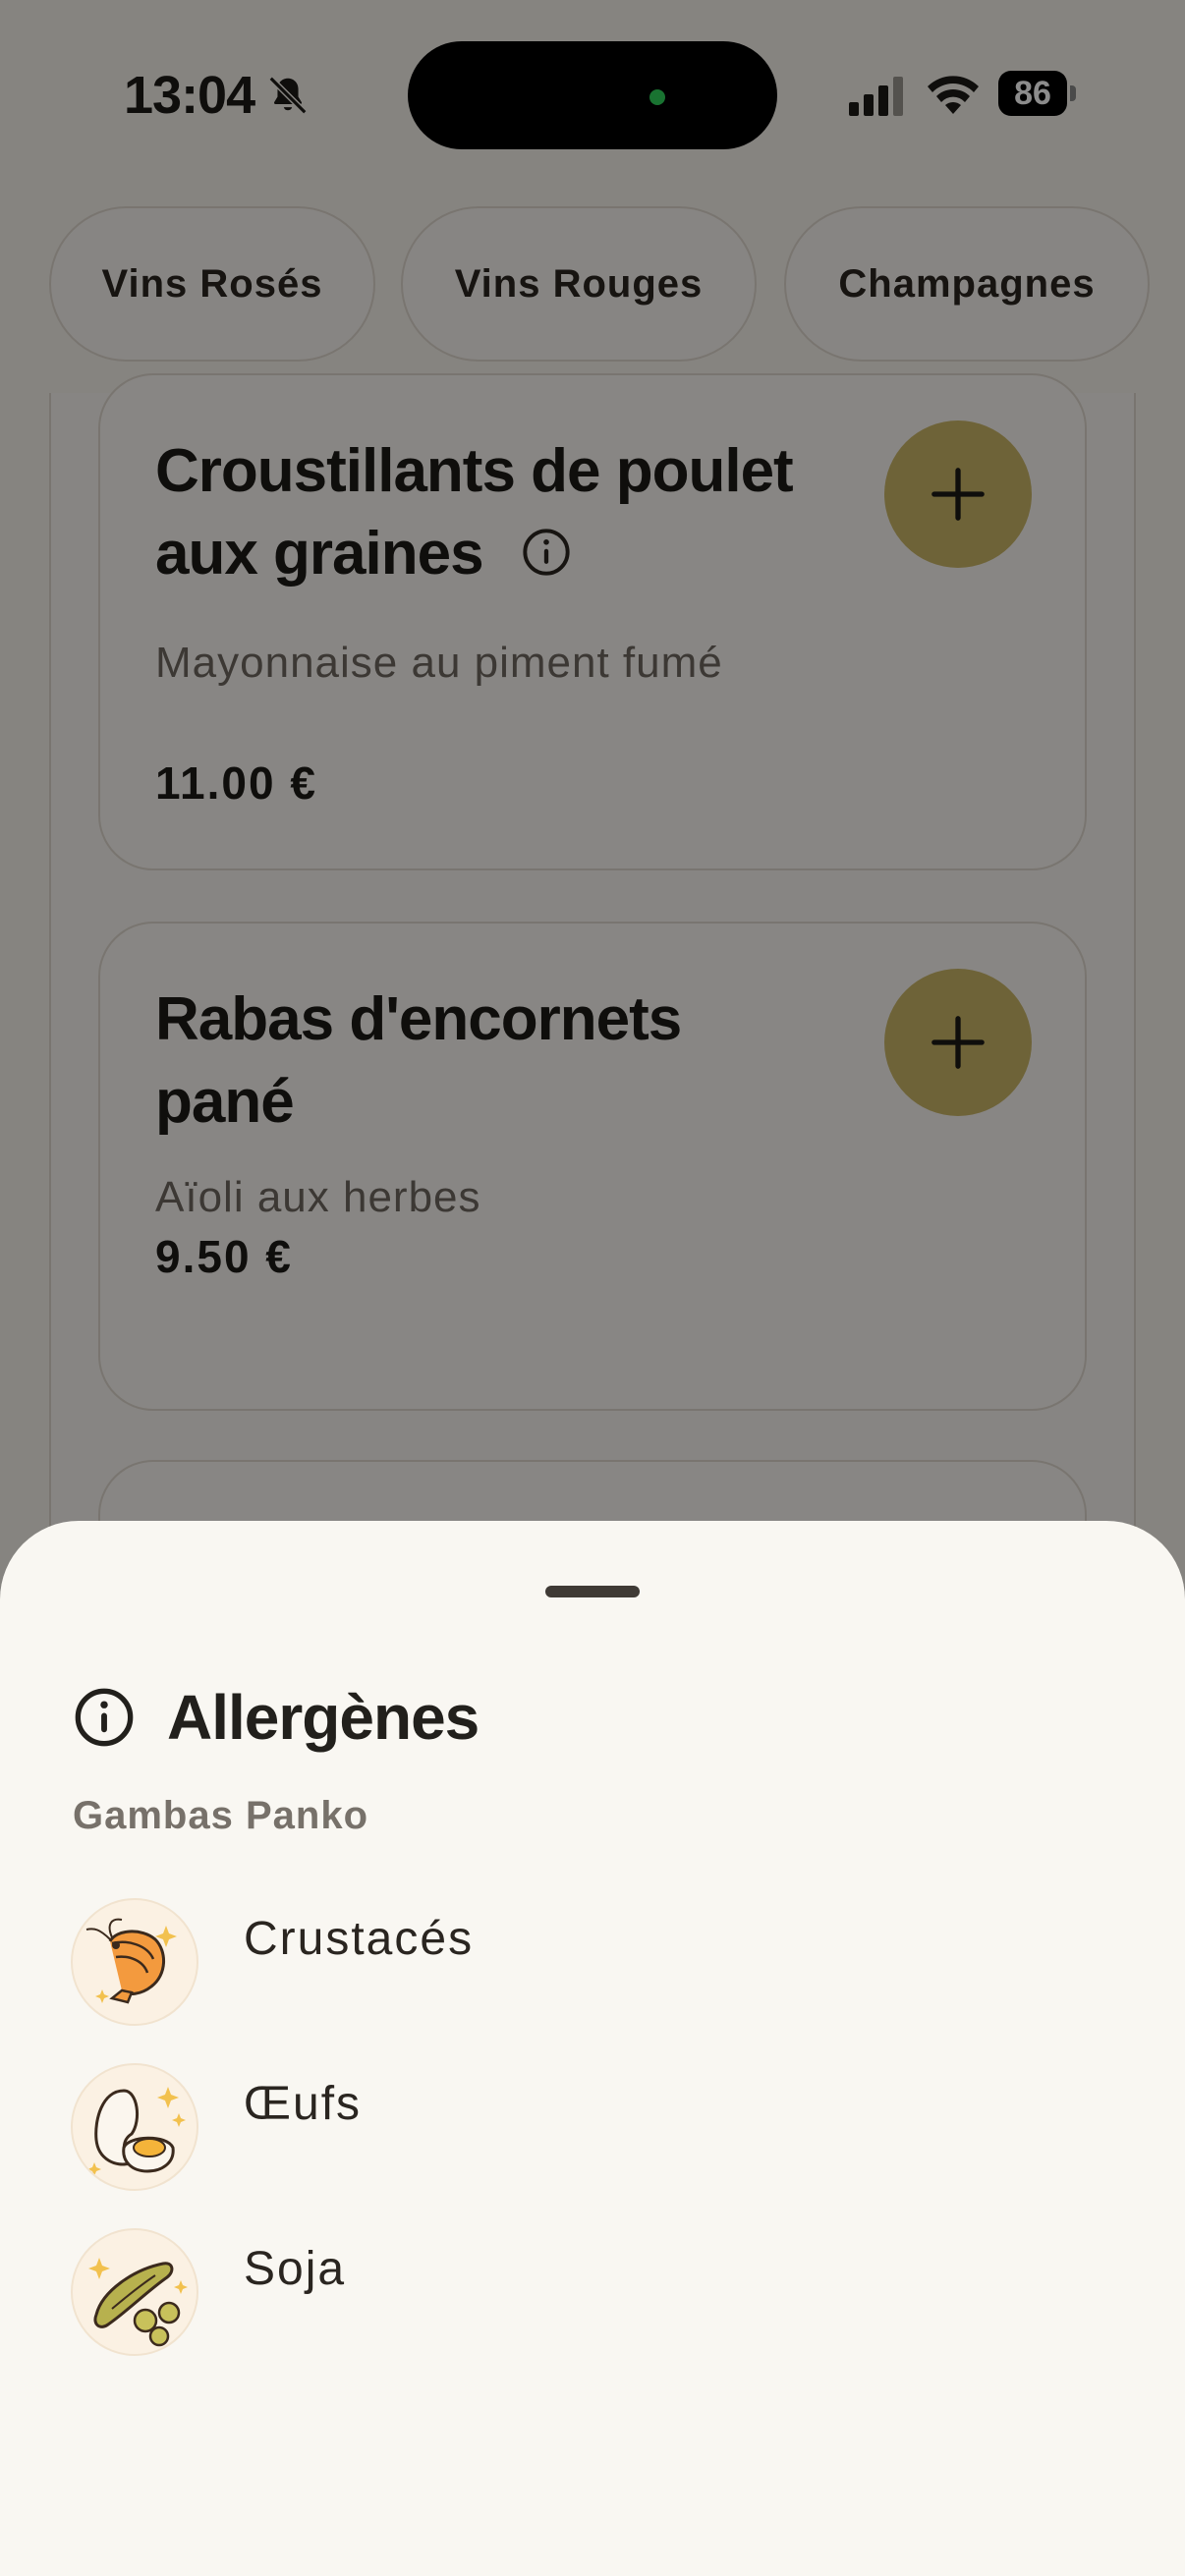 This screenshot has height=2576, width=1185. I want to click on shrimp-icon, so click(131, 1961).